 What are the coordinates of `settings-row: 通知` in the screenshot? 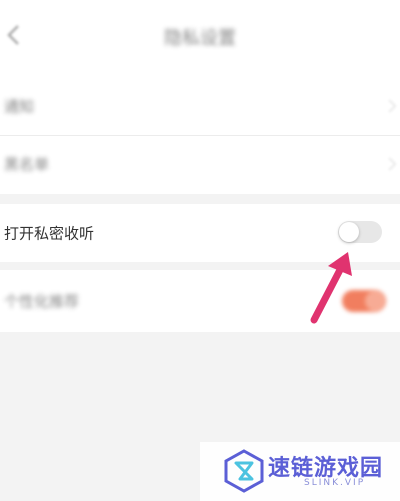 It's located at (200, 106).